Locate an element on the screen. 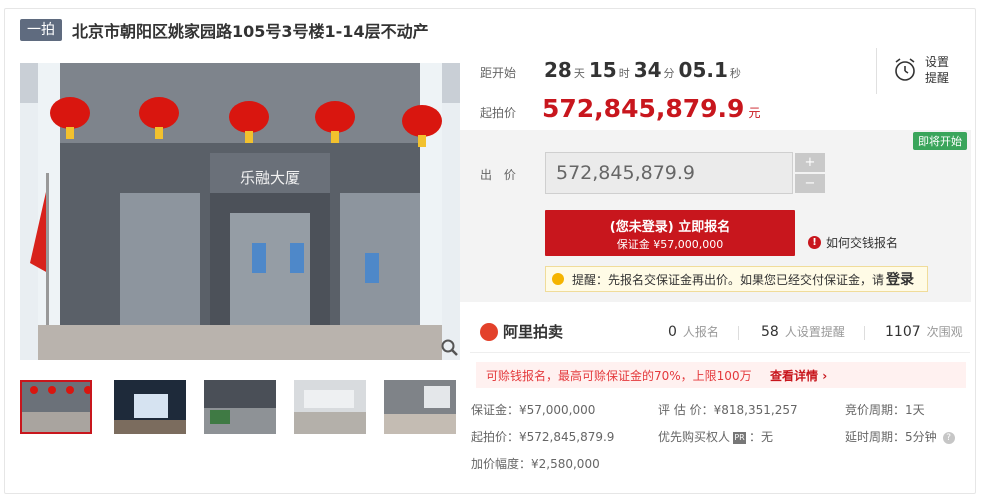 Image resolution: width=981 pixels, height=500 pixels. view-count-label: 次围观 is located at coordinates (944, 332).